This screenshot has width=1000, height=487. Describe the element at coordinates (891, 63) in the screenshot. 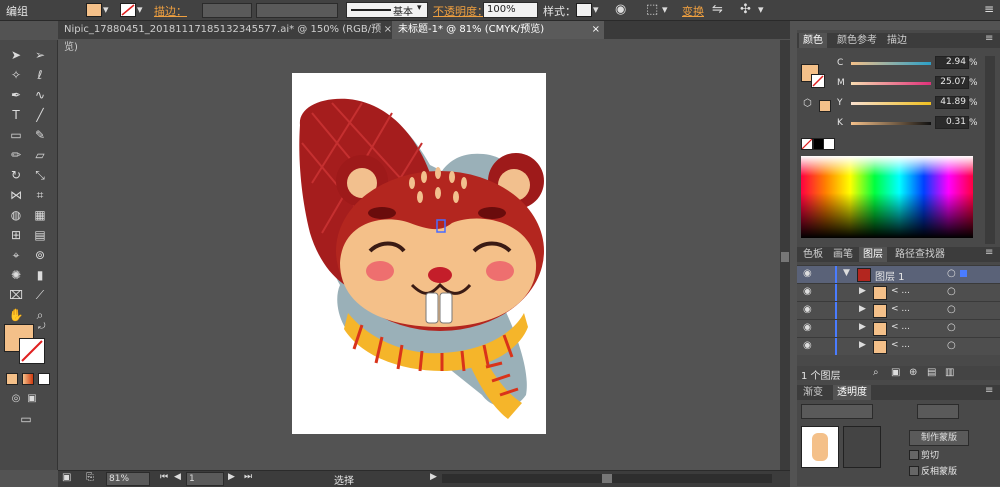

I see `channel-c-slider` at that location.